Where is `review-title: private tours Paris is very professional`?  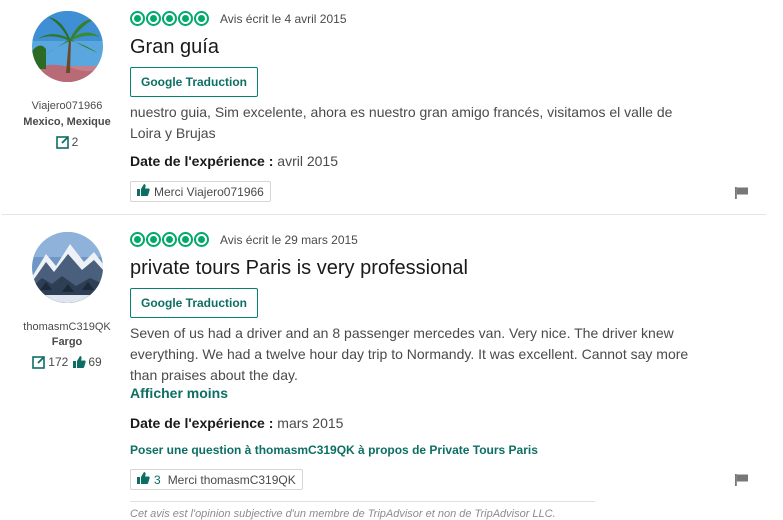 review-title: private tours Paris is very professional is located at coordinates (299, 268).